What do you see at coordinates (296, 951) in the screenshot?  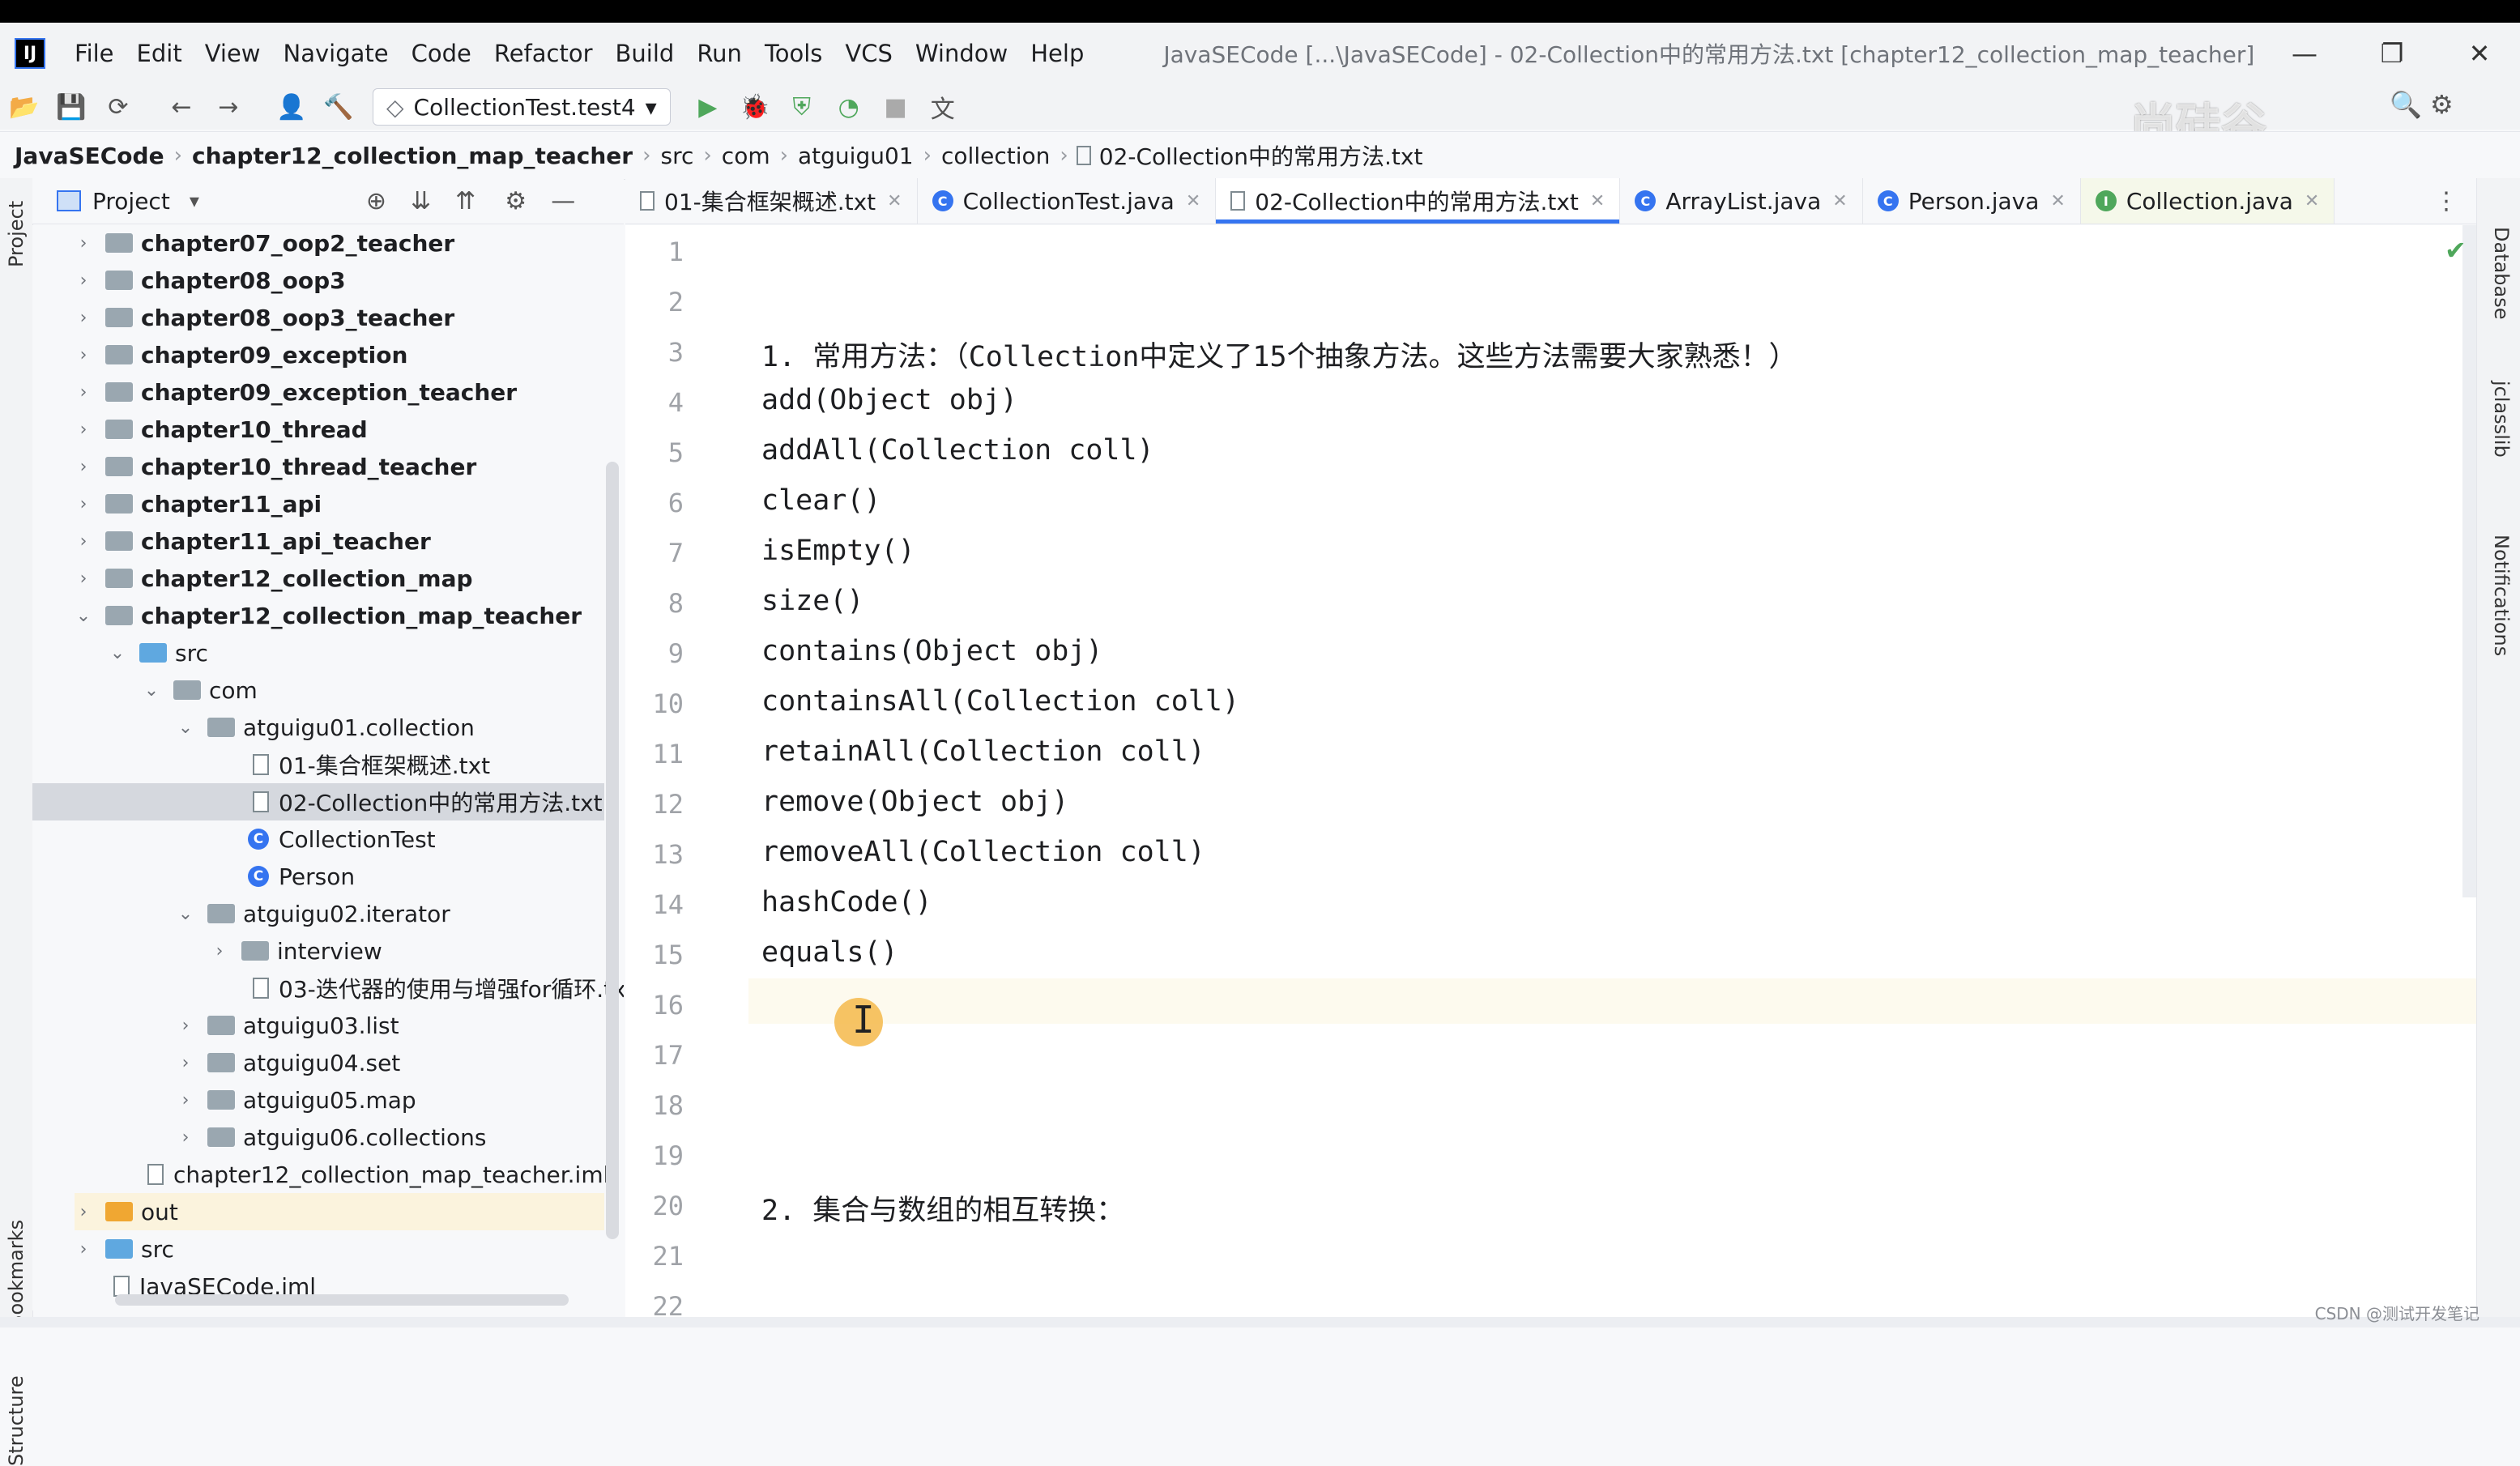 I see `tree-item: › interview` at bounding box center [296, 951].